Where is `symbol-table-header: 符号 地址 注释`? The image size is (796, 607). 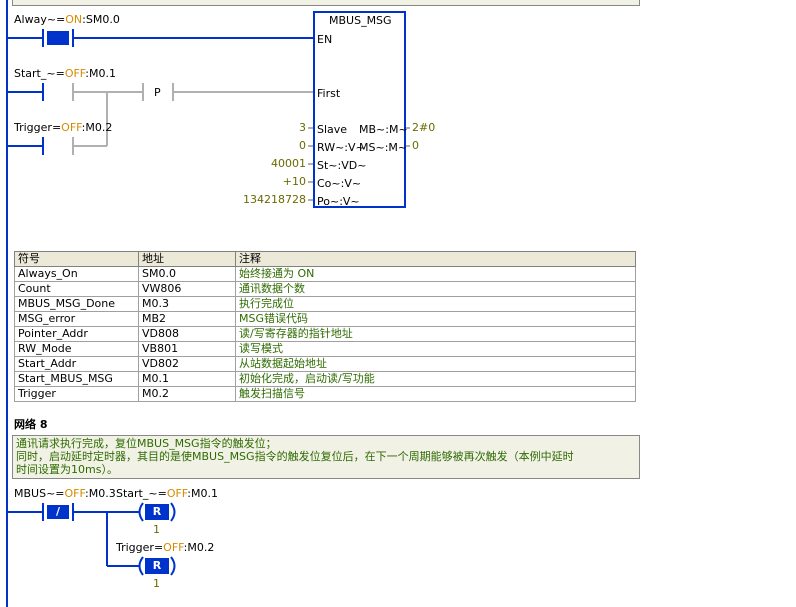
symbol-table-header: 符号 地址 注释 is located at coordinates (325, 259).